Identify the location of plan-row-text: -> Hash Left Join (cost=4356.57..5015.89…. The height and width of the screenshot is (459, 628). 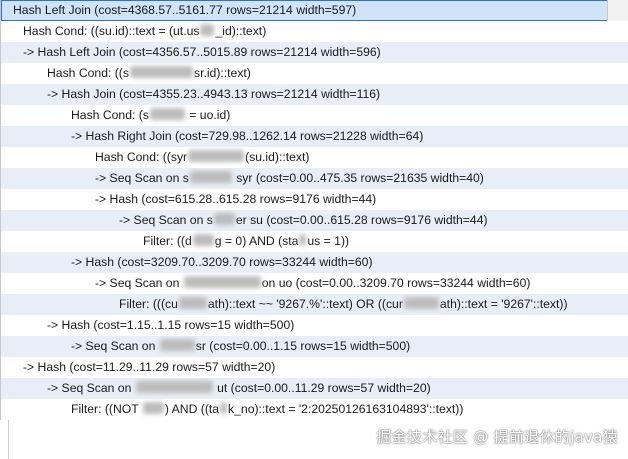
(202, 52).